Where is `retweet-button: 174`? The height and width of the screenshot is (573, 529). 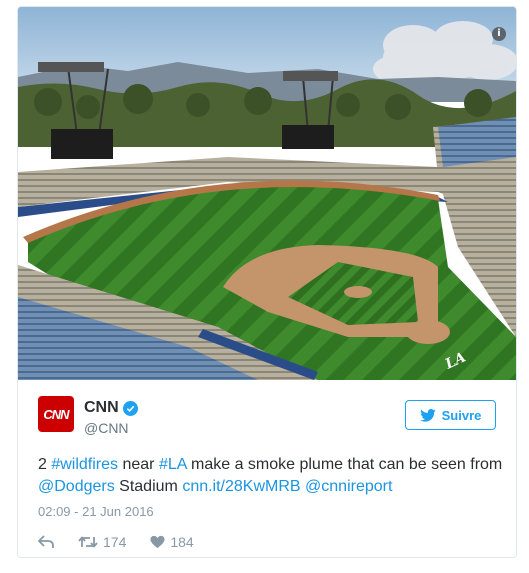 retweet-button: 174 is located at coordinates (102, 542).